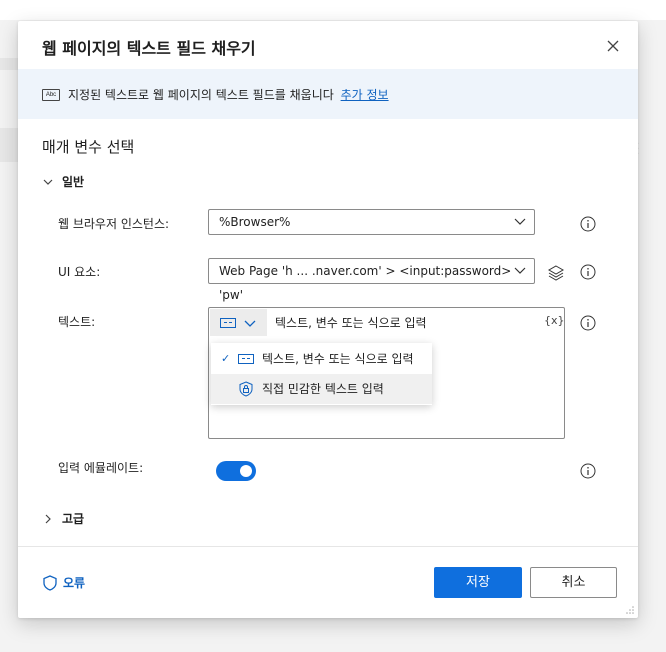  I want to click on close-icon, so click(613, 46).